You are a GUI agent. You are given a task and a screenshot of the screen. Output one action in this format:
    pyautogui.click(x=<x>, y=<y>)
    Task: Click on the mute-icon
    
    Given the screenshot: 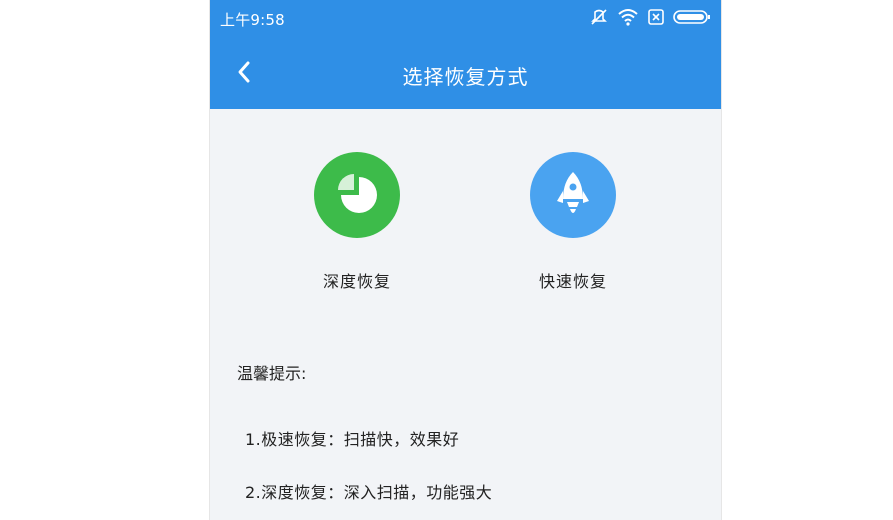 What is the action you would take?
    pyautogui.click(x=599, y=19)
    